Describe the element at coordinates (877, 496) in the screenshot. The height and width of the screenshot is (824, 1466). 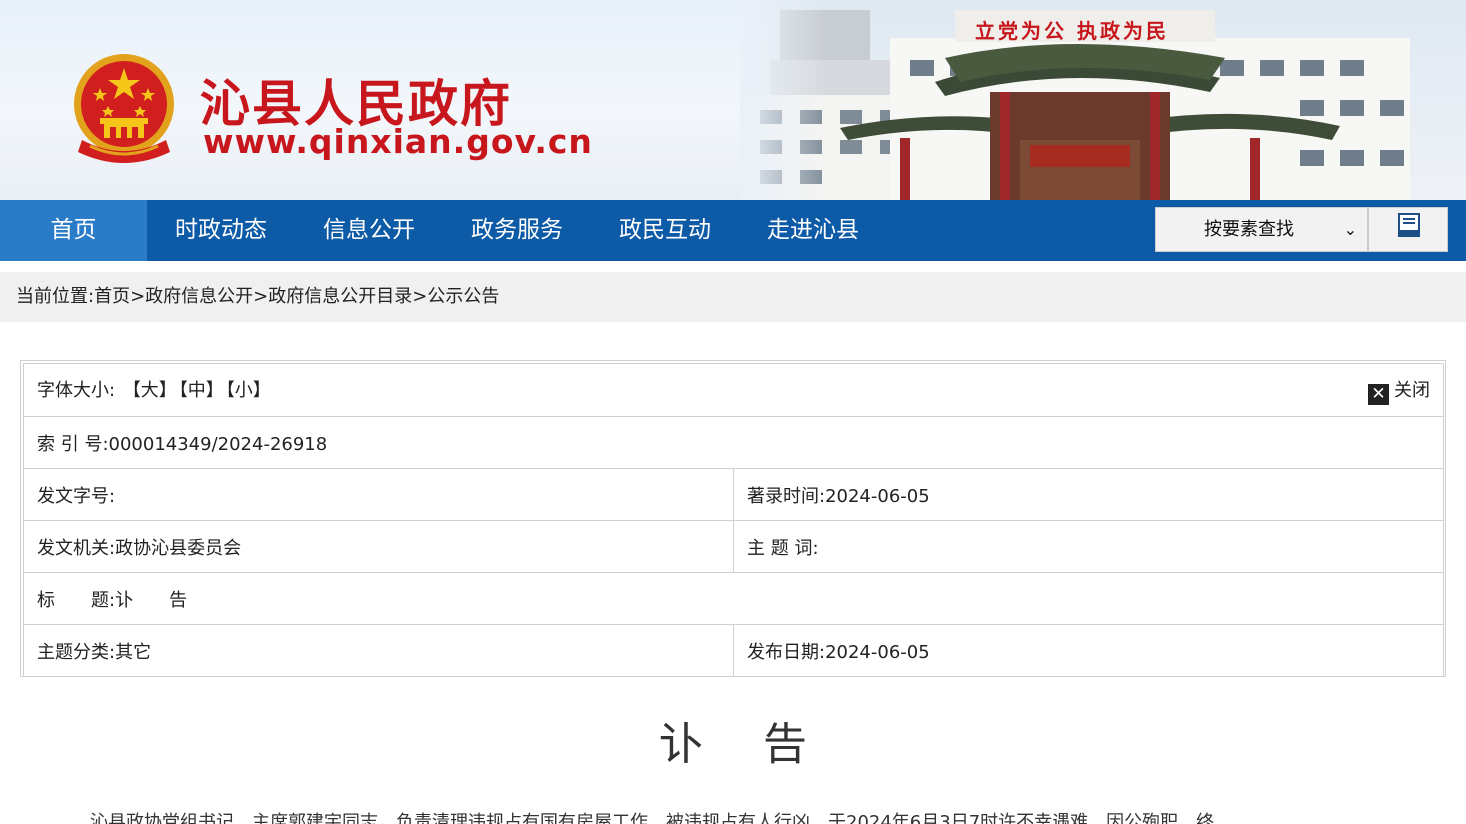
I see `record-time-value: 2024-06-05` at that location.